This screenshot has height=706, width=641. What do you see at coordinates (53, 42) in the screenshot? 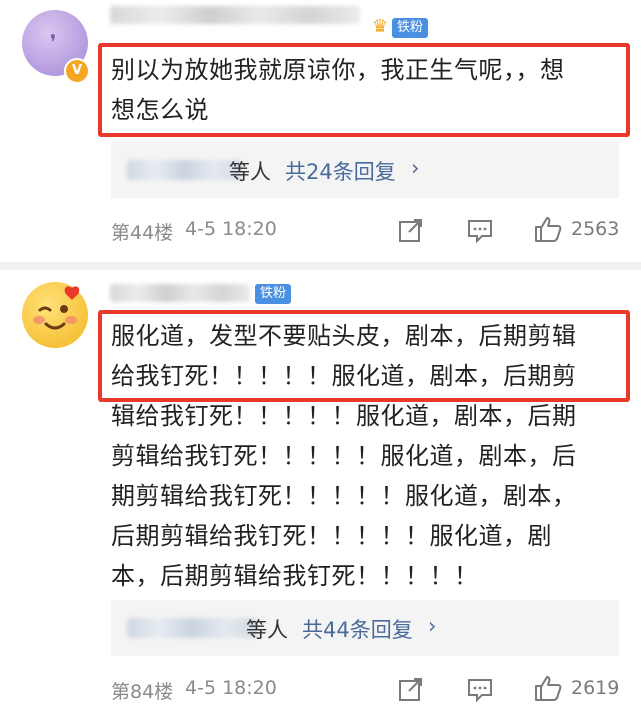
I see `avatar-glyph-icon: ❜` at bounding box center [53, 42].